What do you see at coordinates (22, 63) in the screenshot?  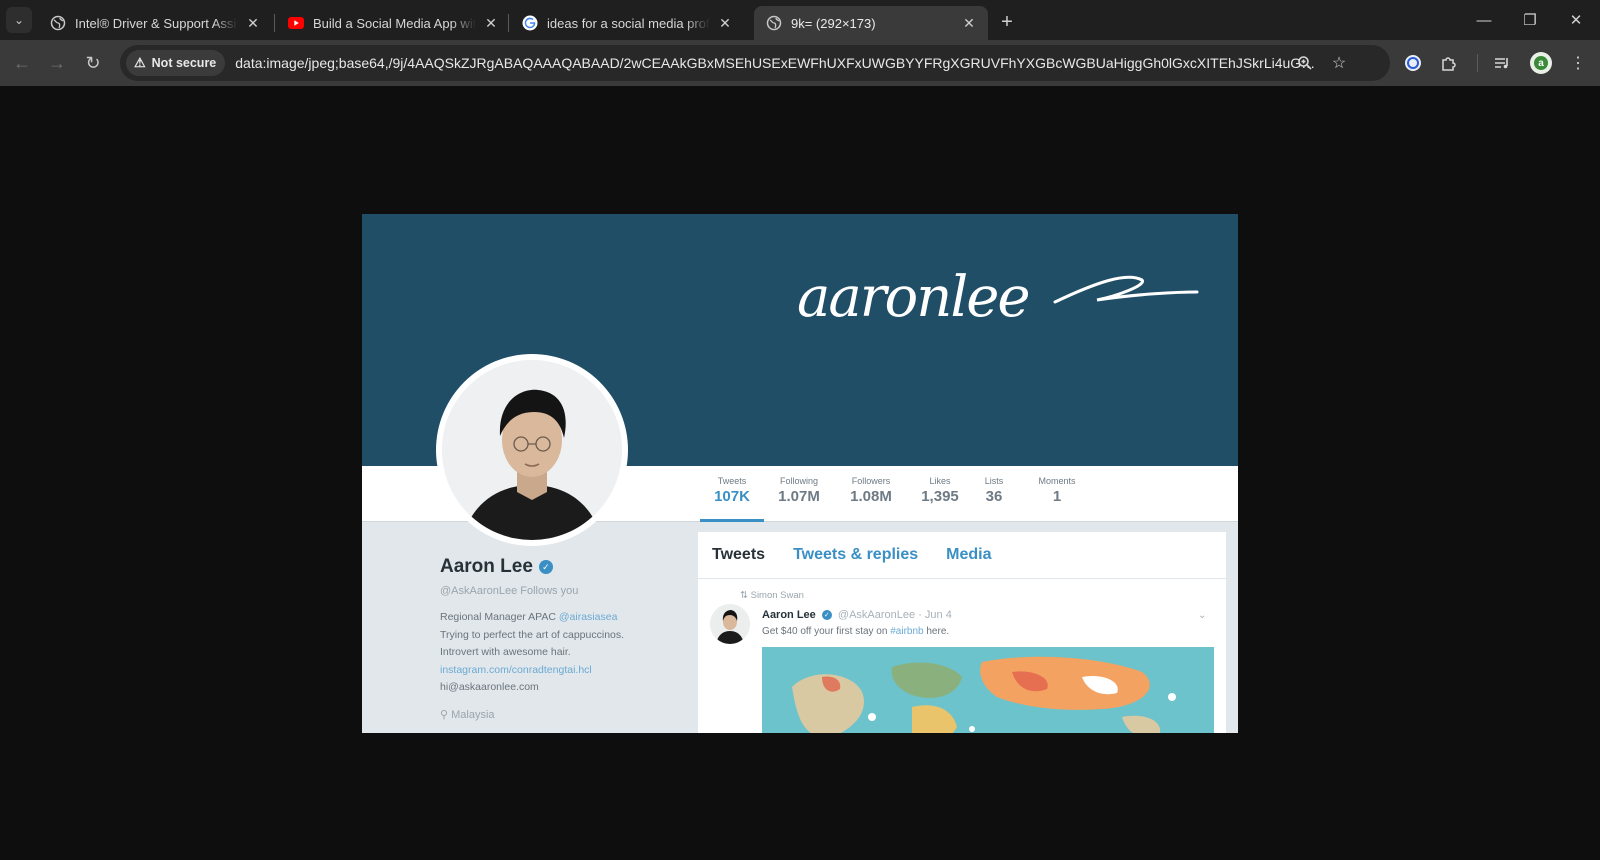 I see `back-button: ←` at bounding box center [22, 63].